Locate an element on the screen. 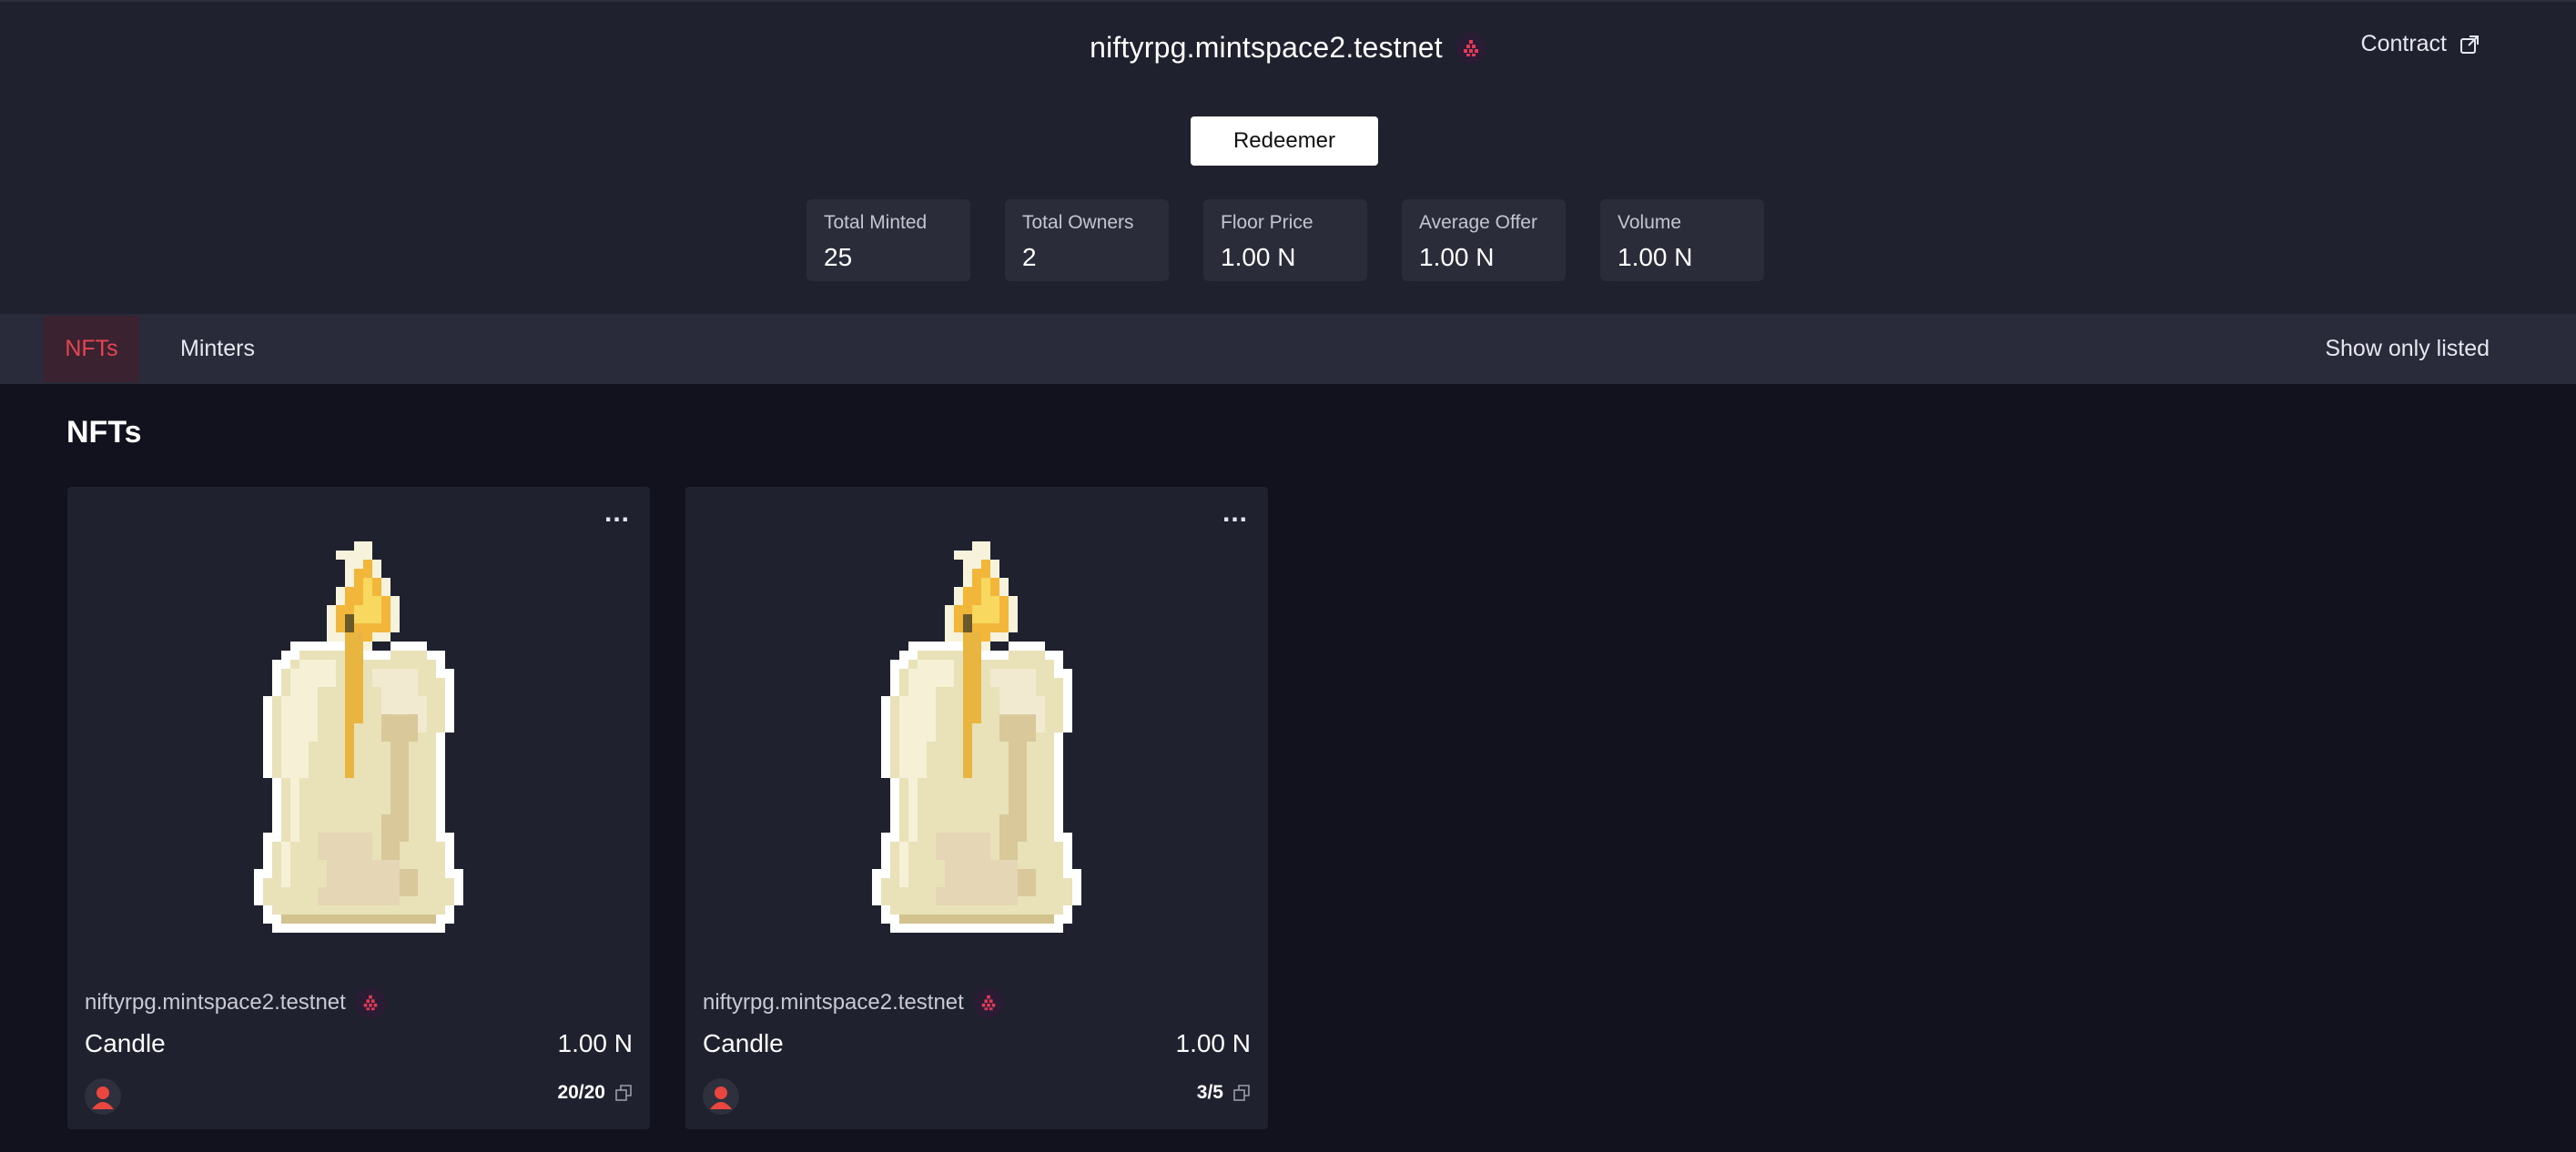  editions-count: 20/20 is located at coordinates (595, 1093).